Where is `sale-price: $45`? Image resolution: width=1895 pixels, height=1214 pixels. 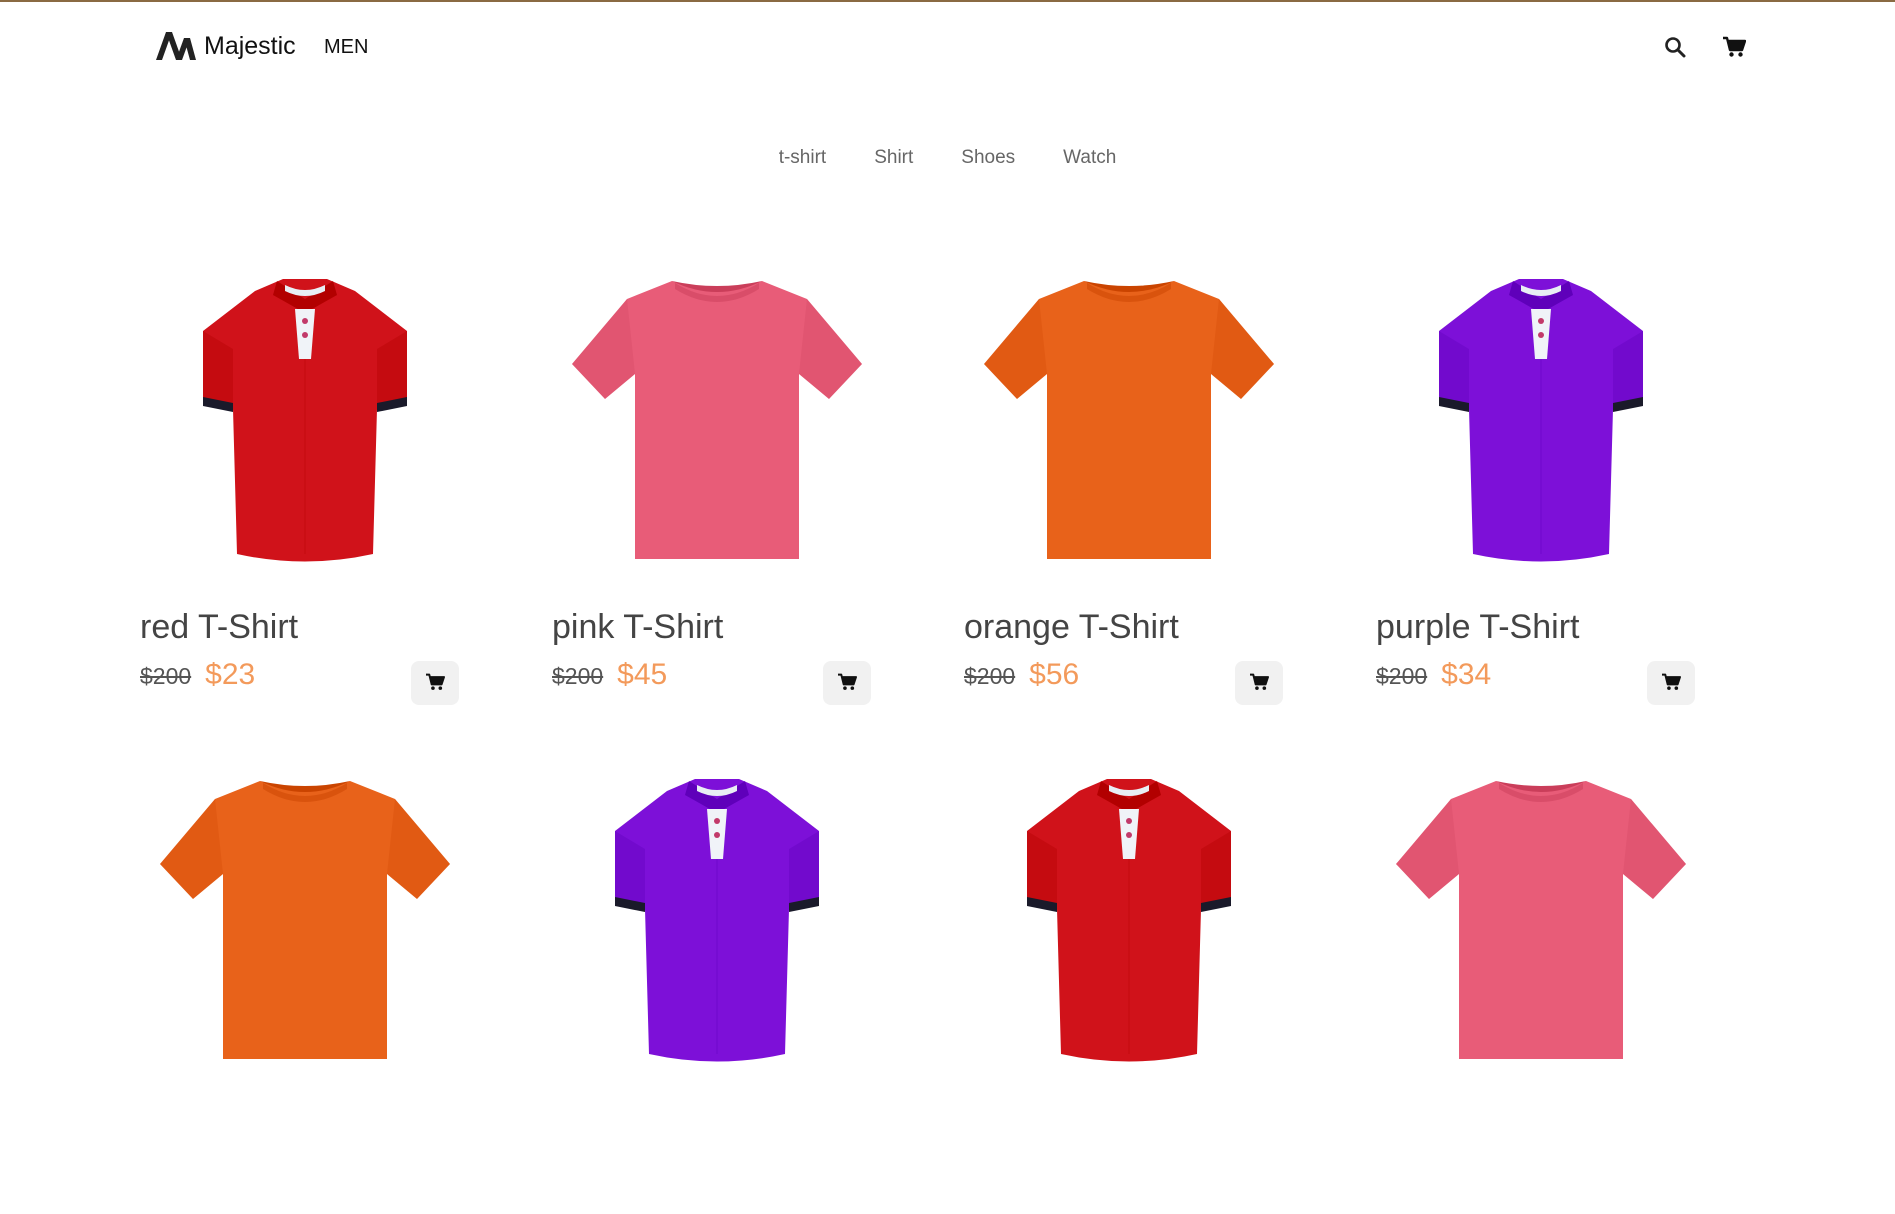 sale-price: $45 is located at coordinates (642, 674).